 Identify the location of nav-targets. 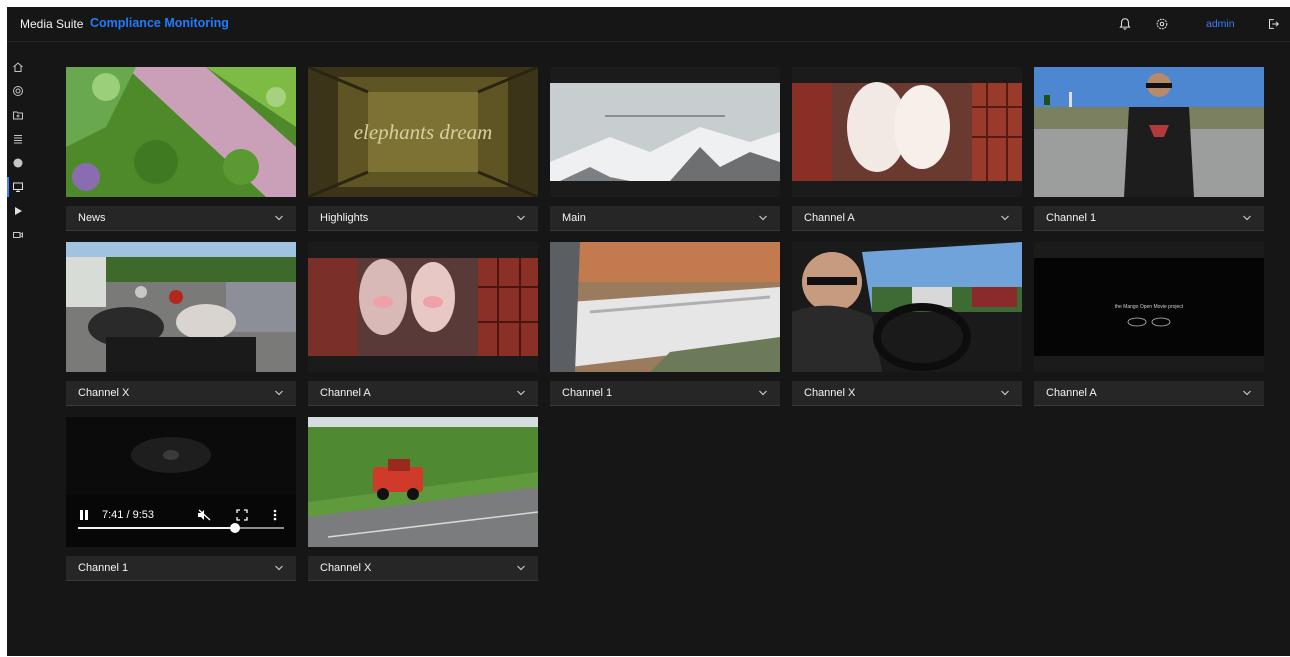
(18, 91).